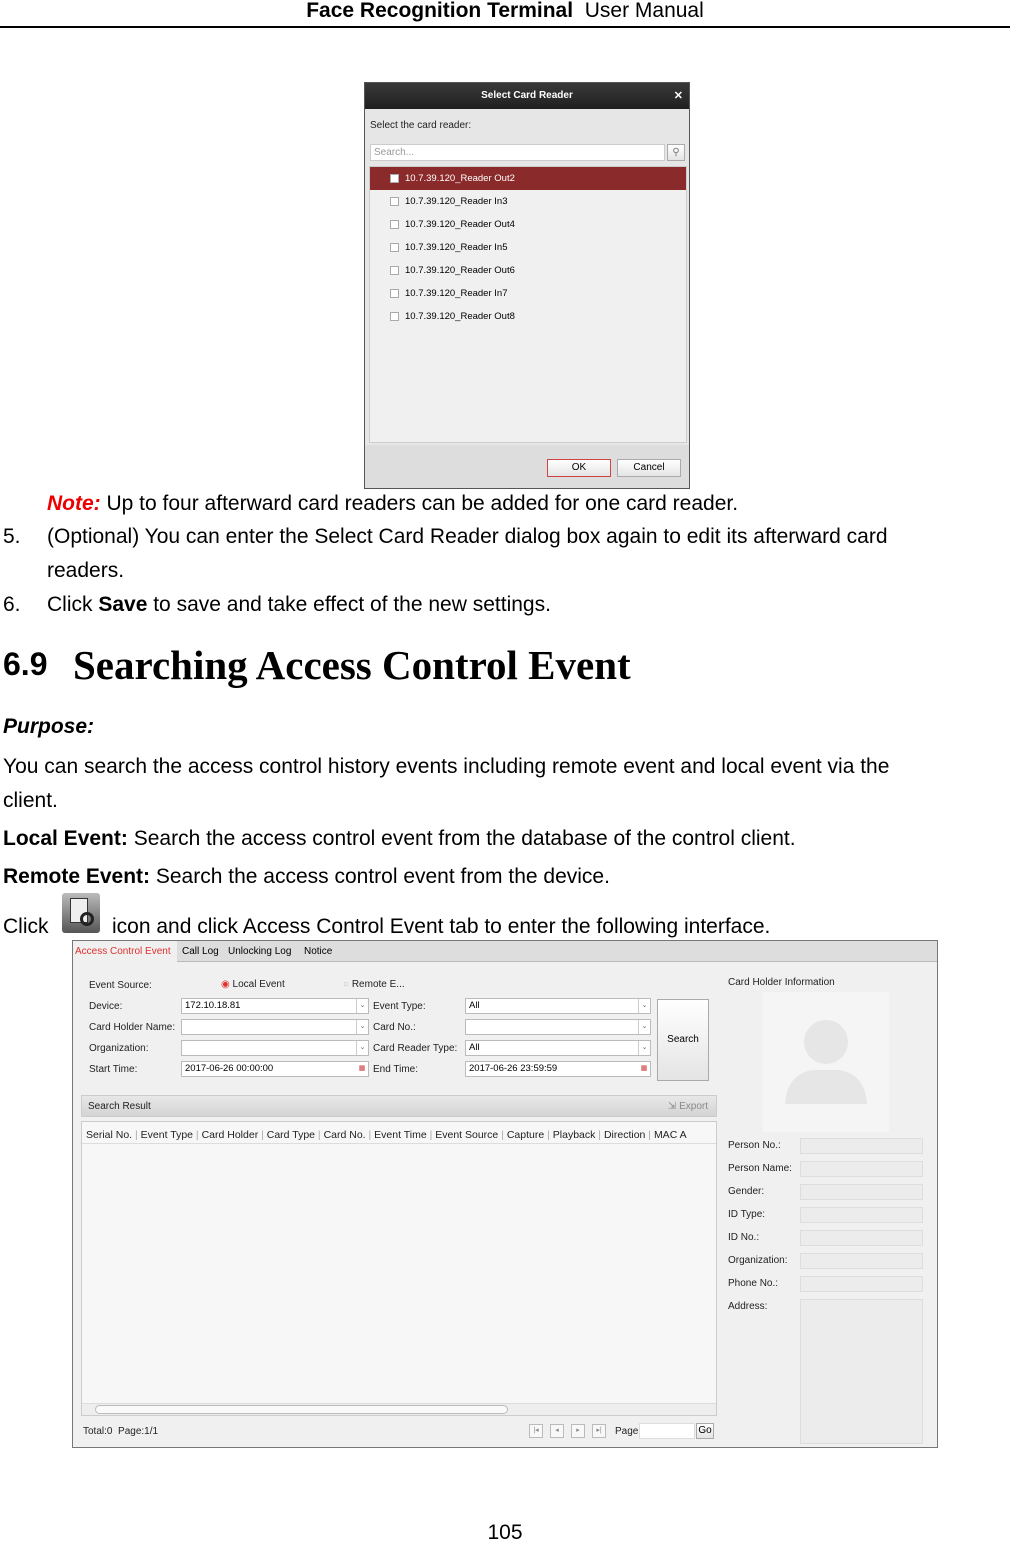 The image size is (1010, 1545). What do you see at coordinates (291, 1135) in the screenshot?
I see `column-header: Card Type` at bounding box center [291, 1135].